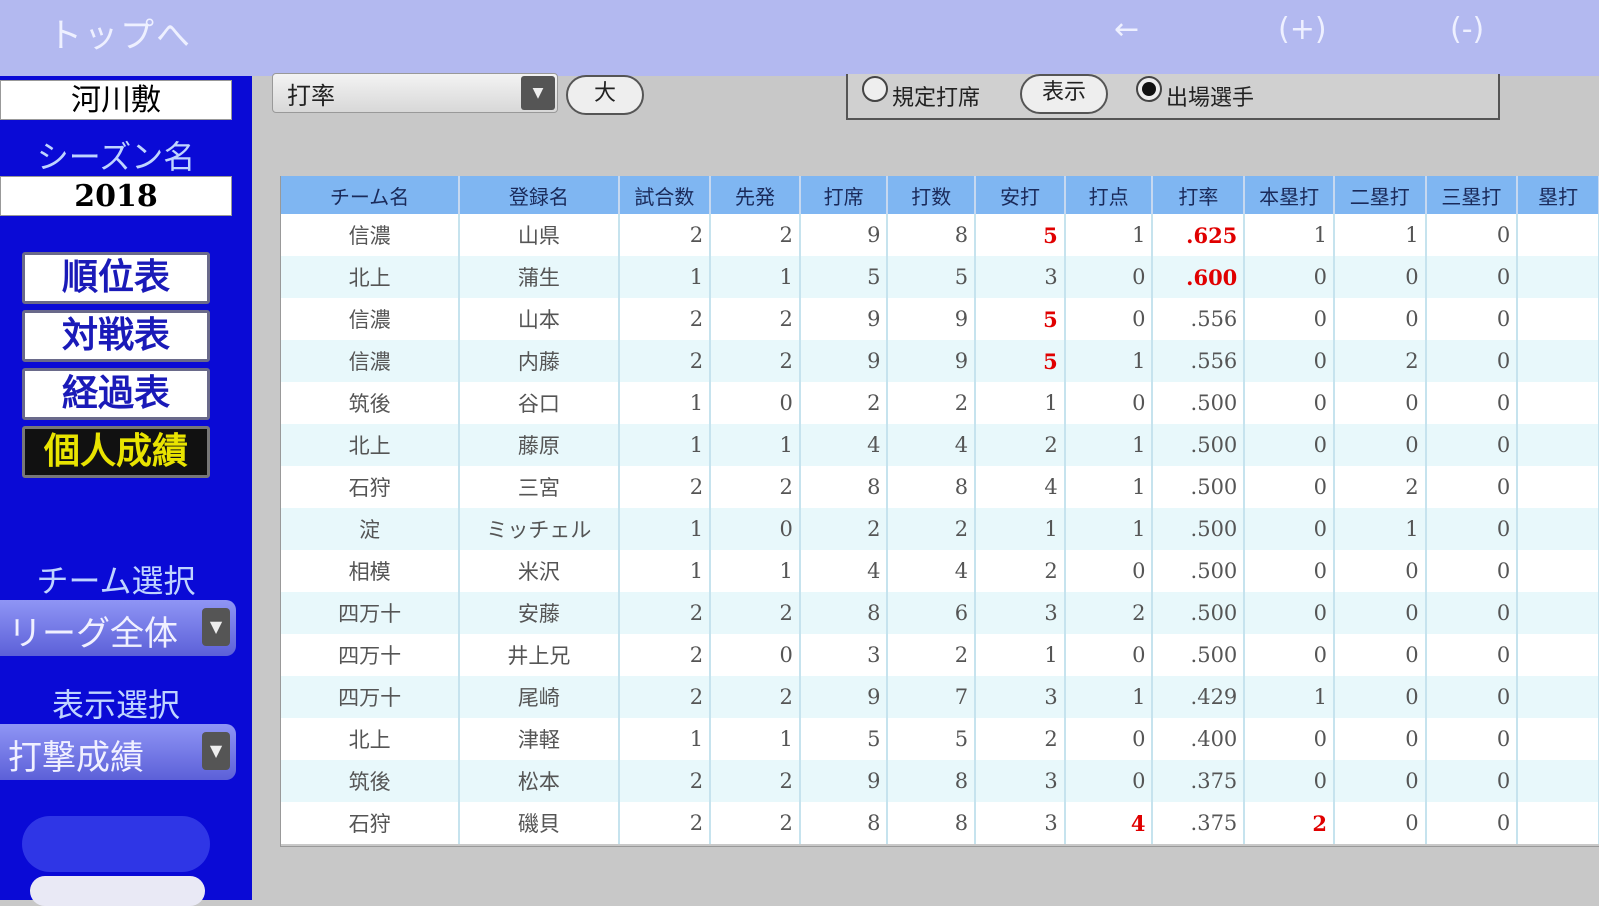 This screenshot has height=906, width=1599. I want to click on nav-standings-button: 順位表, so click(116, 278).